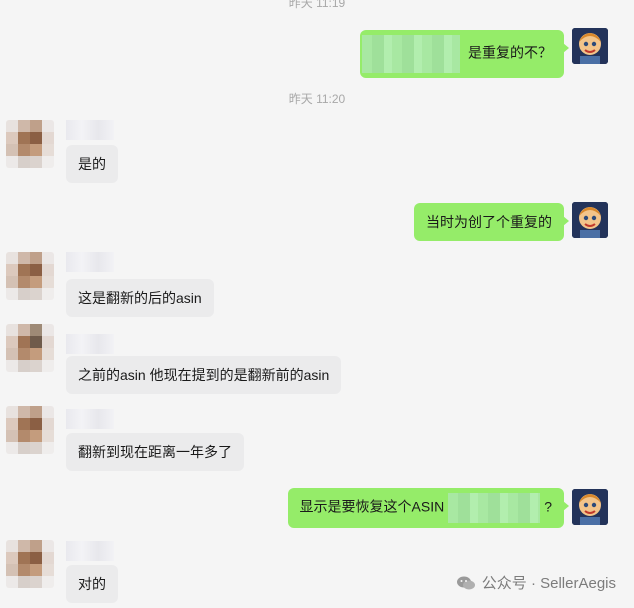 Image resolution: width=634 pixels, height=608 pixels. What do you see at coordinates (317, 99) in the screenshot?
I see `timestamp: 昨天 11:20` at bounding box center [317, 99].